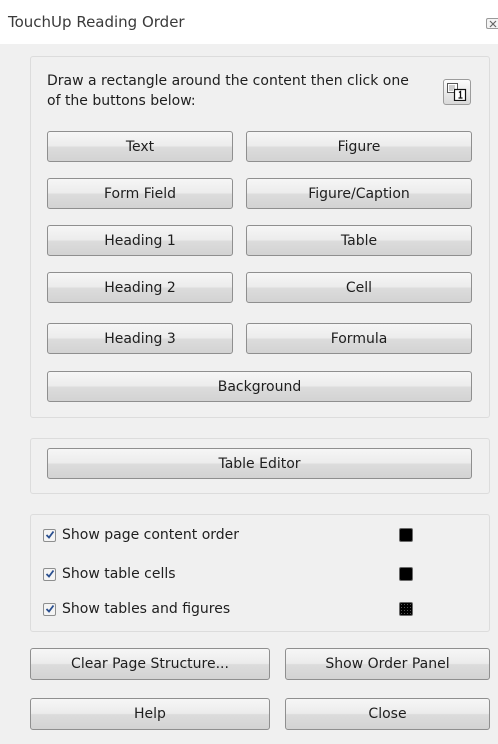 This screenshot has height=744, width=498. Describe the element at coordinates (387, 714) in the screenshot. I see `close-button: Close` at that location.